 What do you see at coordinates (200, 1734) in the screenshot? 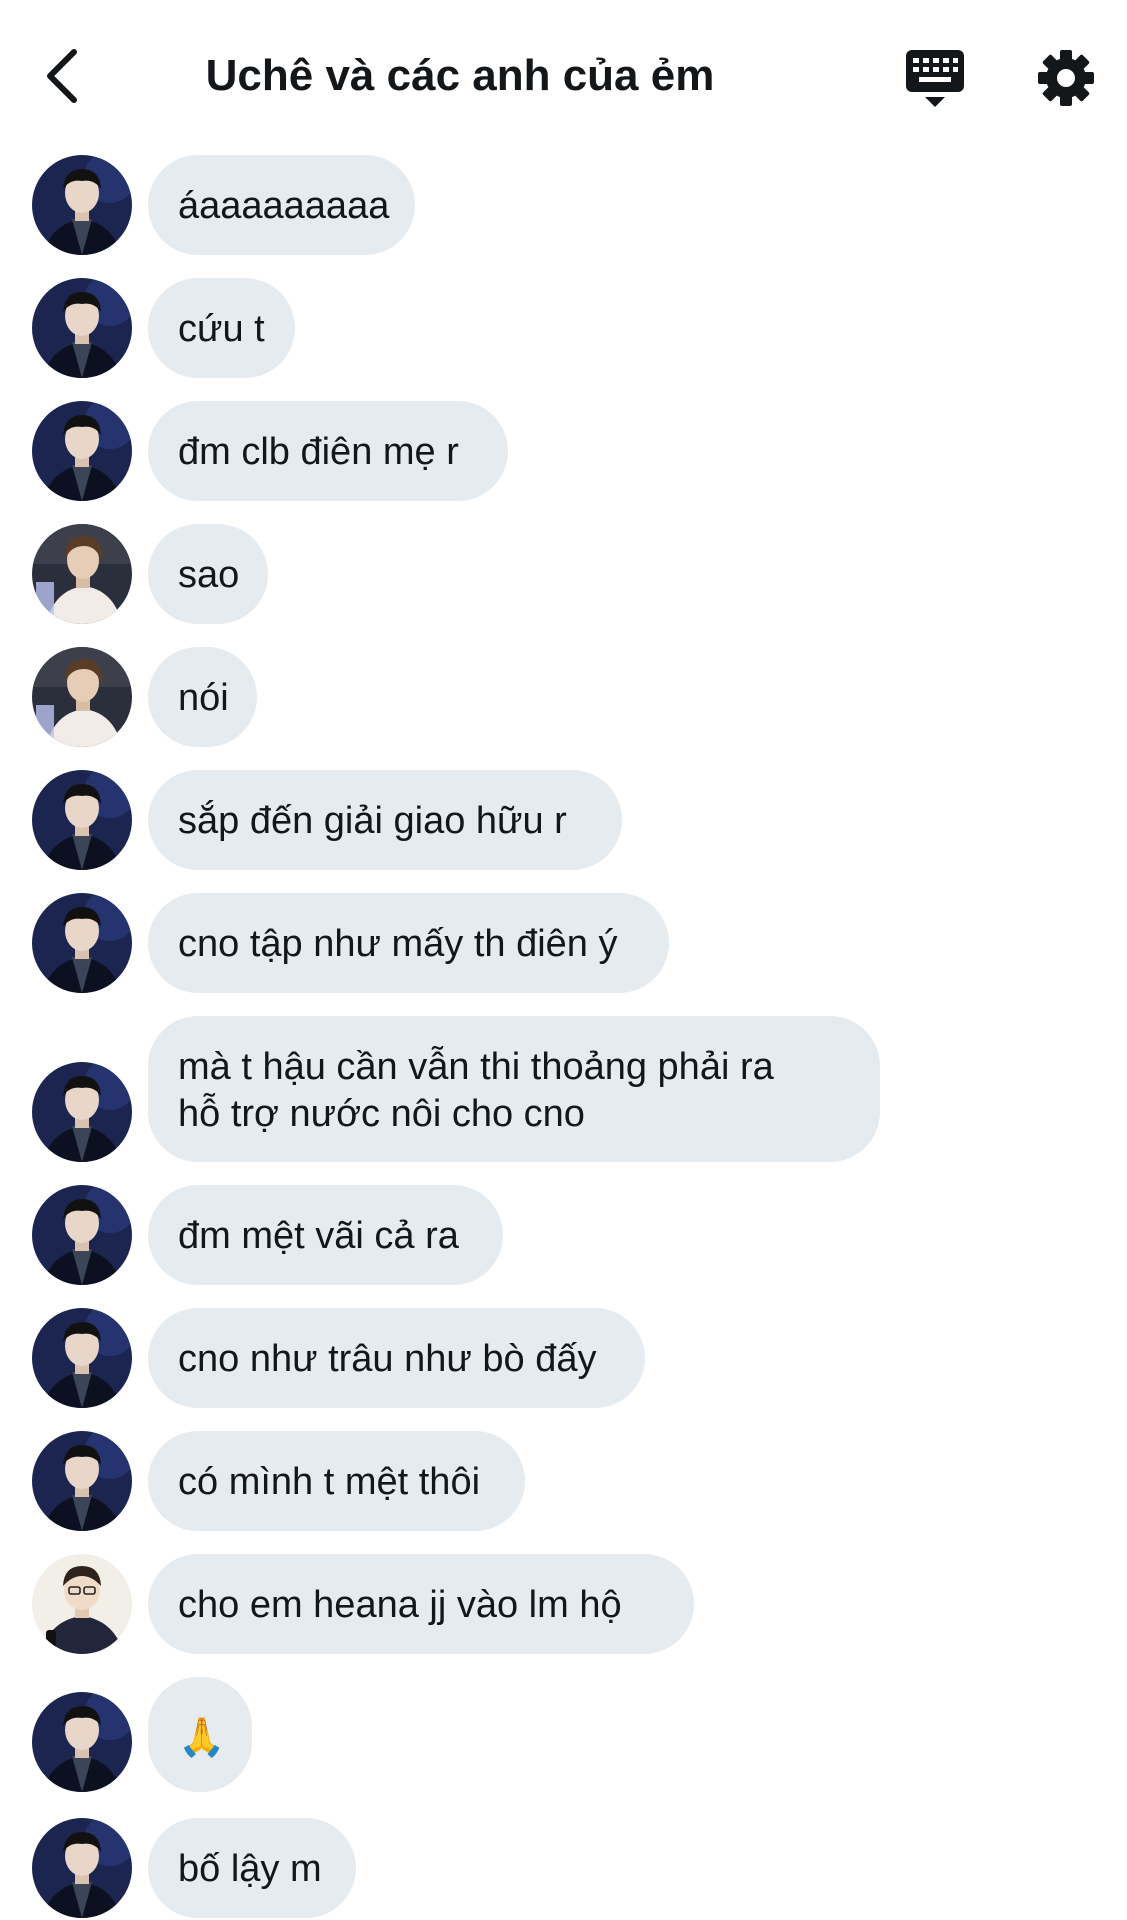
I see `message-bubble: 🙏` at bounding box center [200, 1734].